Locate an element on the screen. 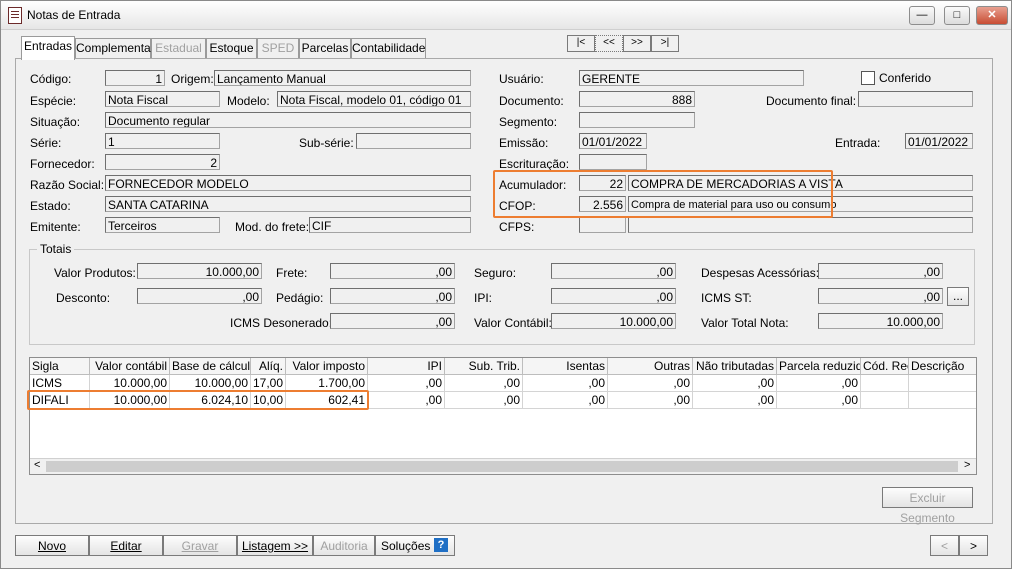  icms-st-field: ,00 is located at coordinates (880, 296).